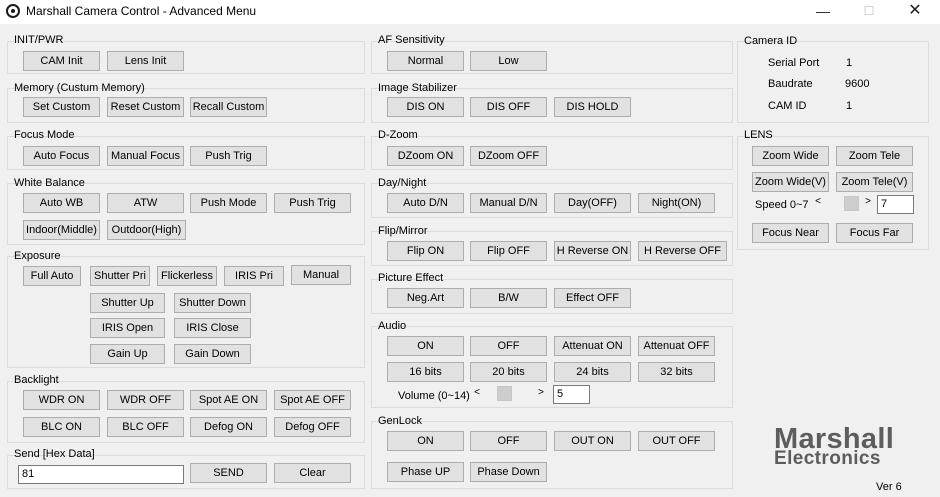  I want to click on auto-focus-button: Auto Focus, so click(61, 156).